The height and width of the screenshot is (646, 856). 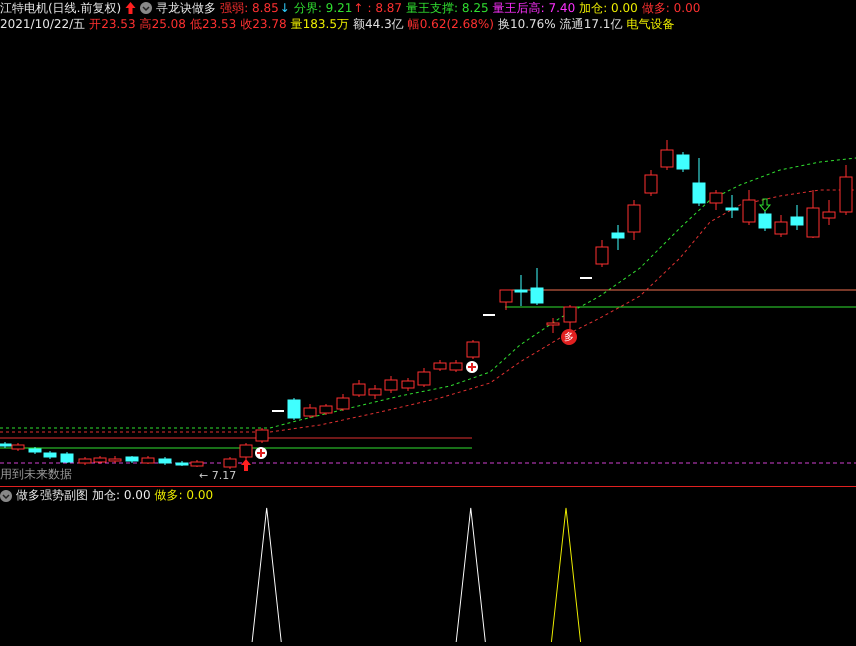 I want to click on indicator-value: 量王支撑: 8.25, so click(x=447, y=8).